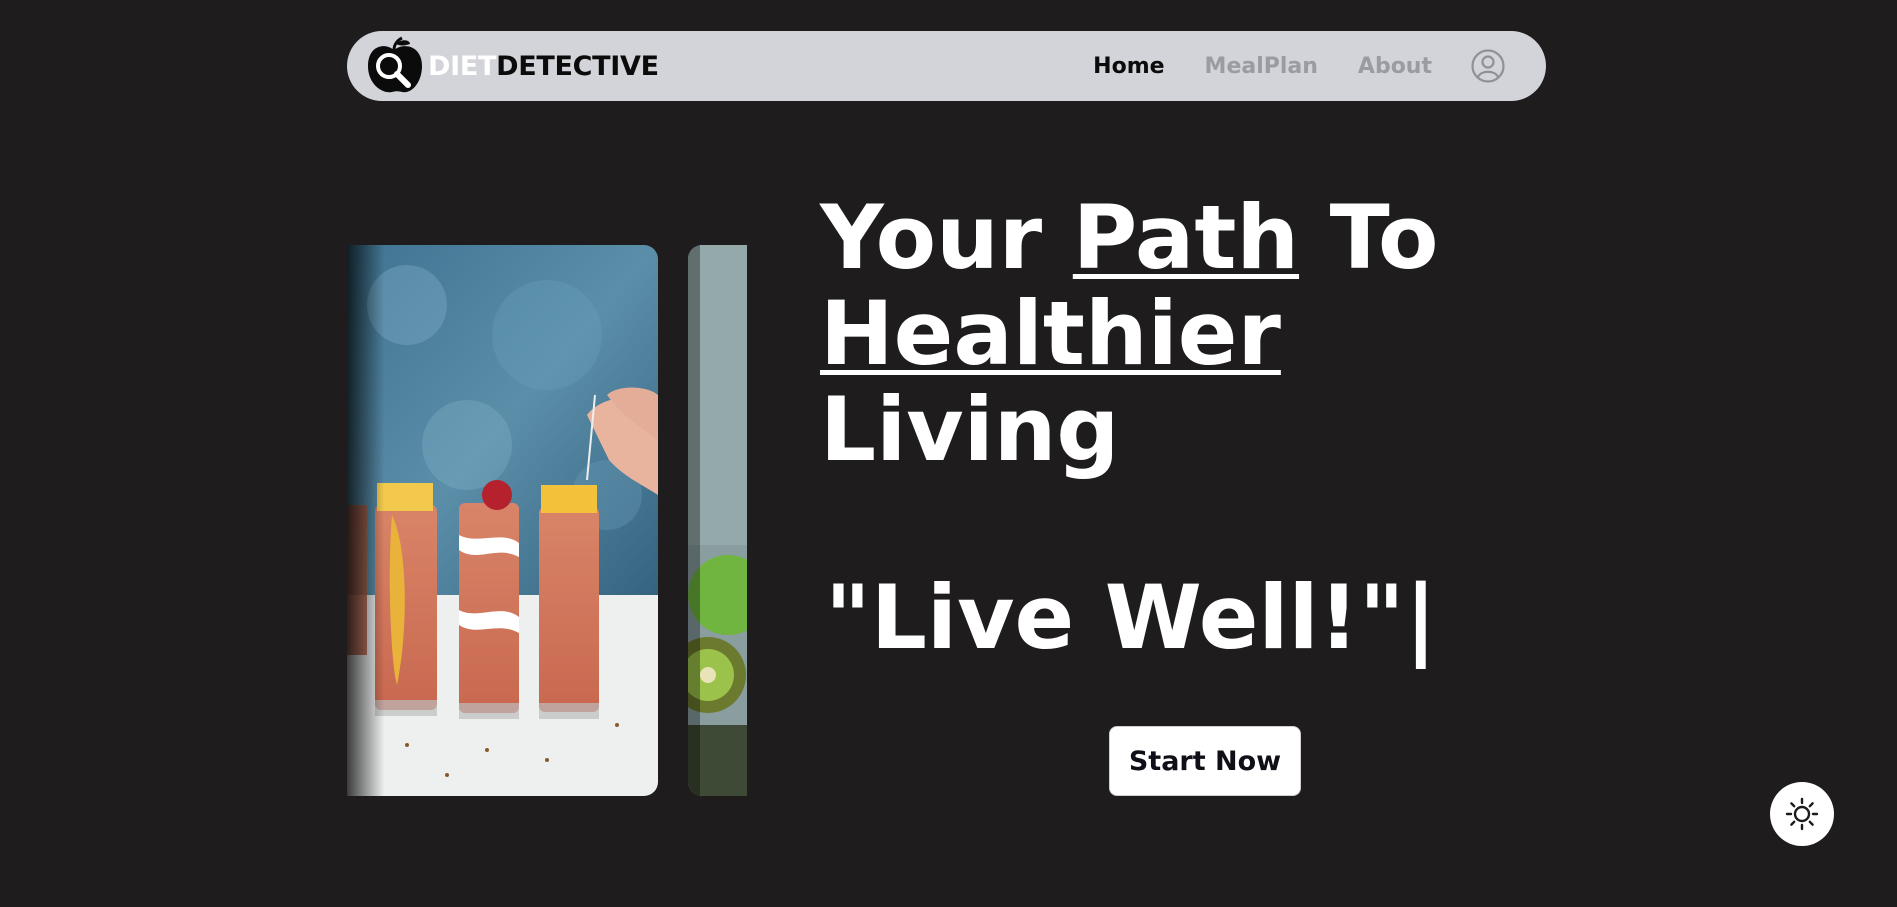  Describe the element at coordinates (1186, 237) in the screenshot. I see `hero-title-word-underlined: Path` at that location.